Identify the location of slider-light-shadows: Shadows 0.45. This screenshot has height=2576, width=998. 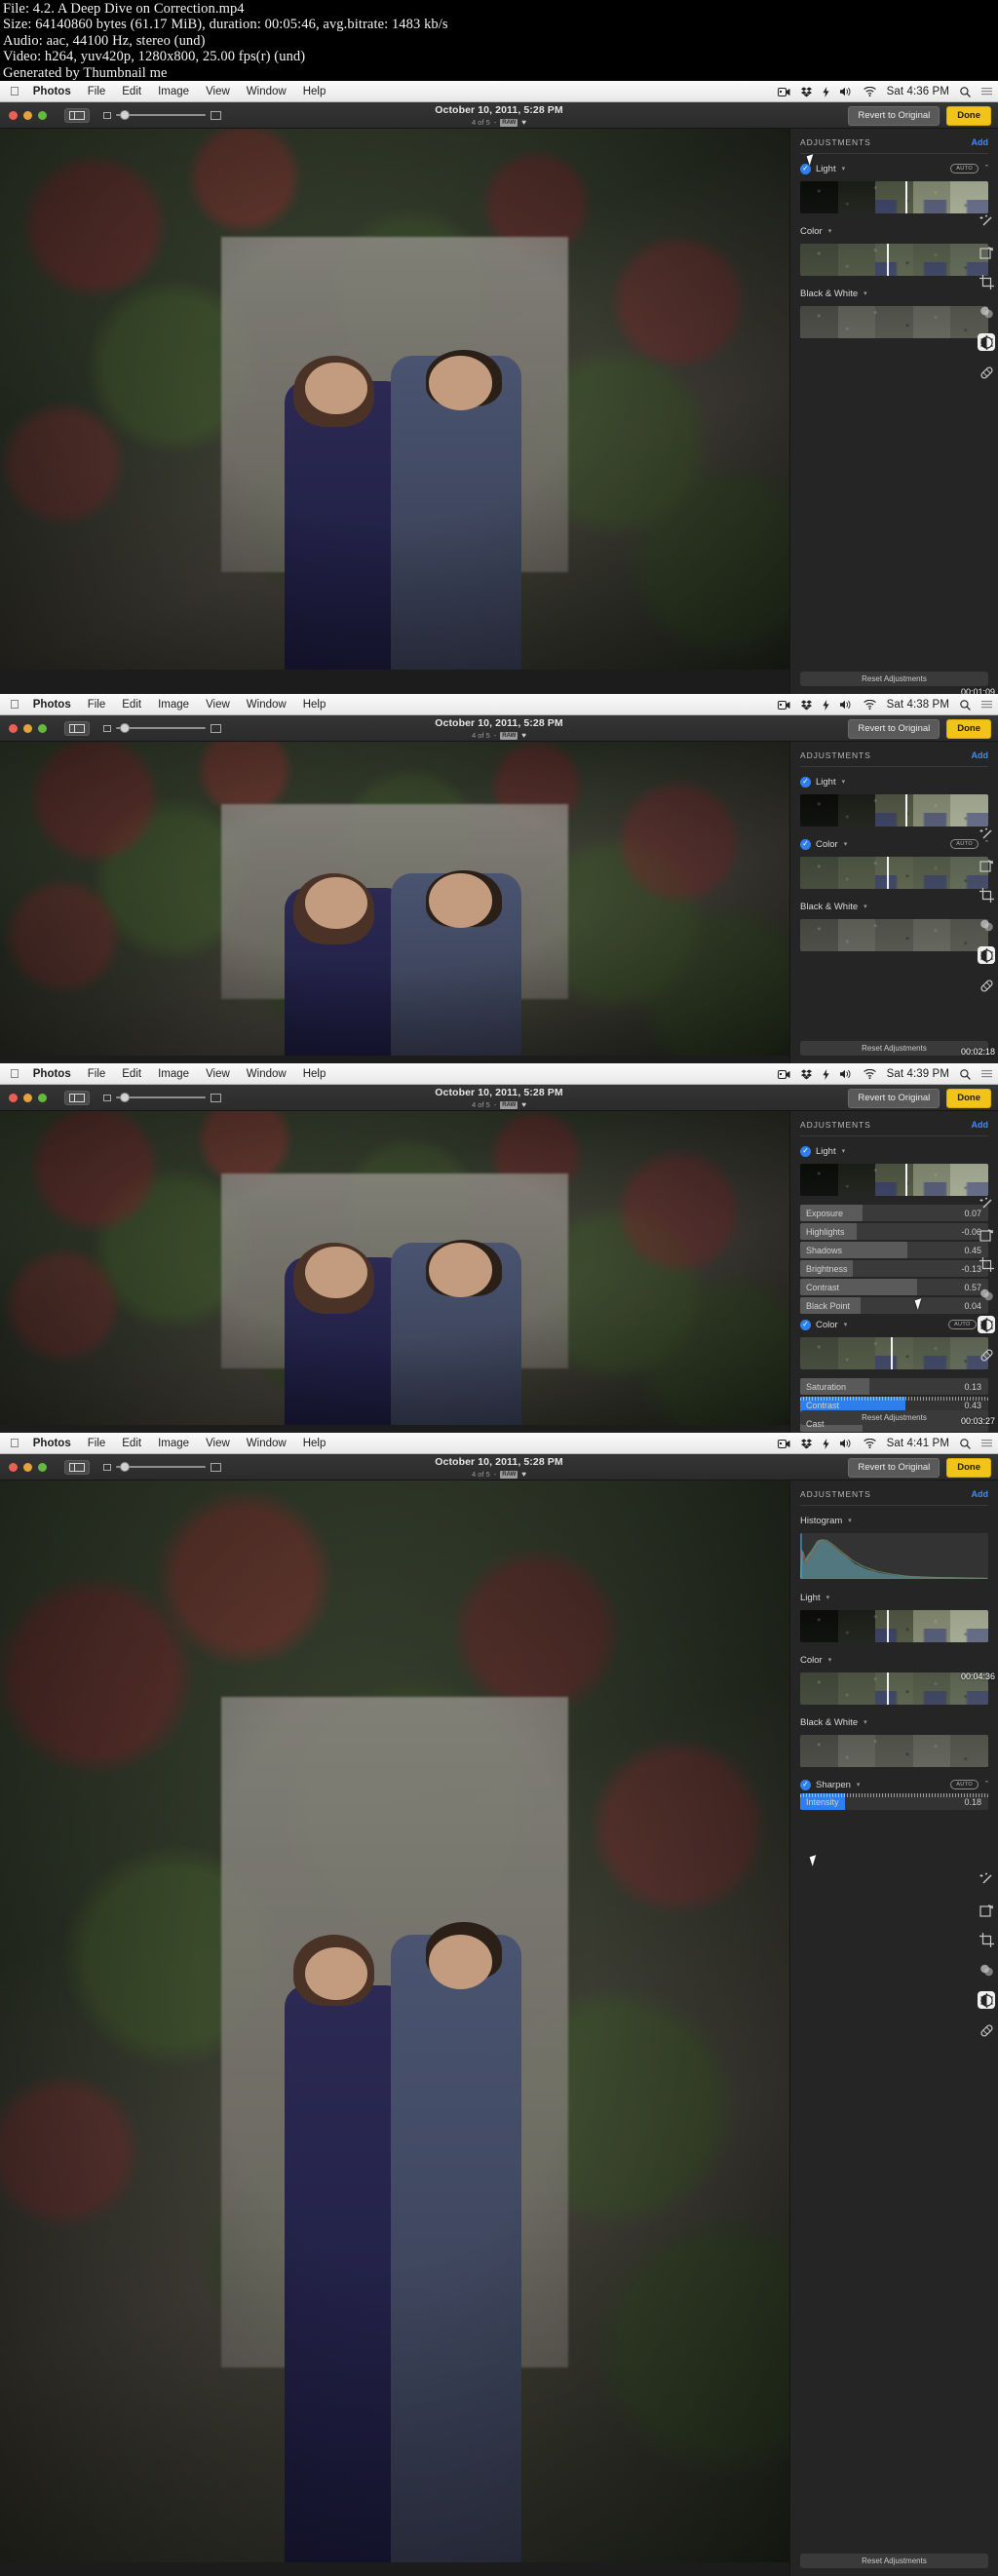
(894, 1250).